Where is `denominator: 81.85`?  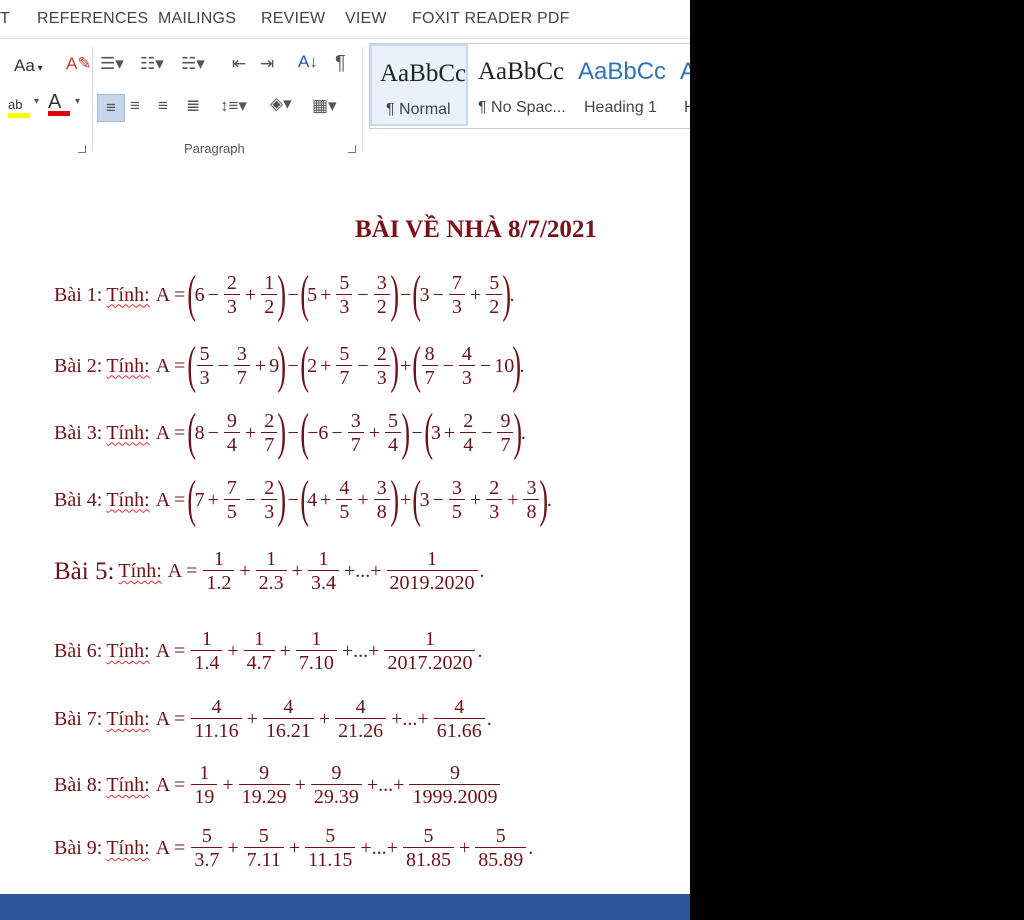
denominator: 81.85 is located at coordinates (428, 859).